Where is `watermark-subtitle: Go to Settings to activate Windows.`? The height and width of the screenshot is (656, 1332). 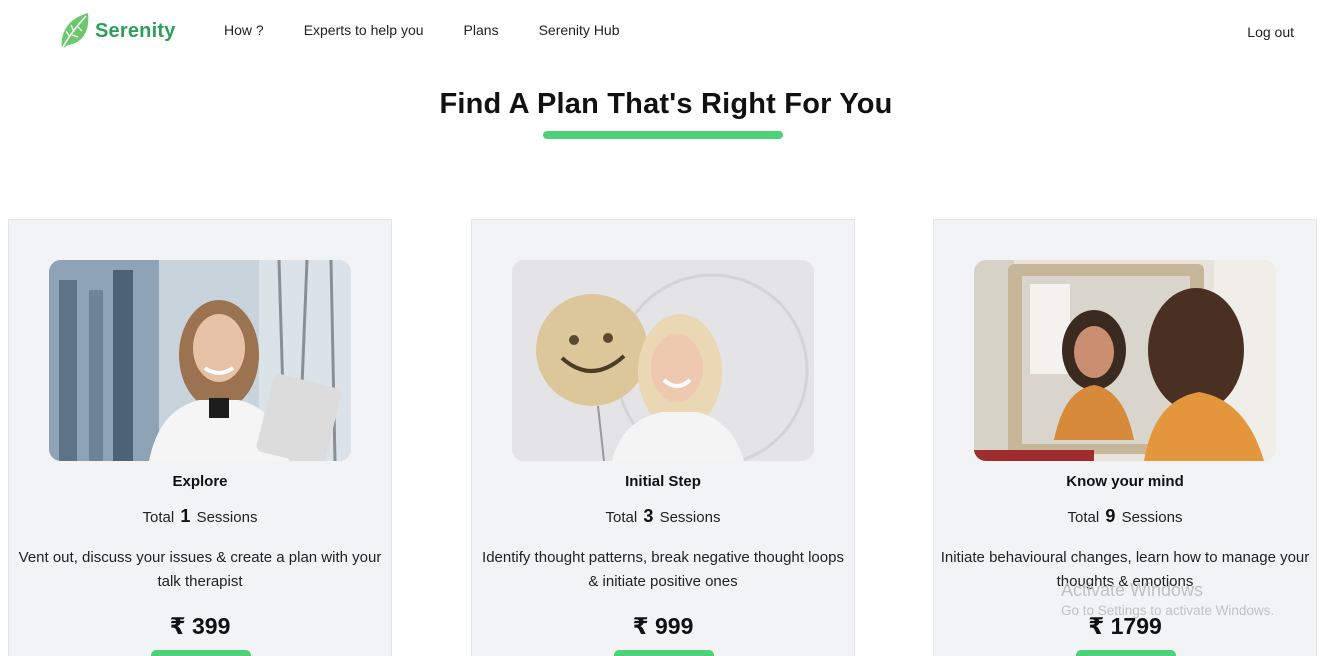 watermark-subtitle: Go to Settings to activate Windows. is located at coordinates (1168, 610).